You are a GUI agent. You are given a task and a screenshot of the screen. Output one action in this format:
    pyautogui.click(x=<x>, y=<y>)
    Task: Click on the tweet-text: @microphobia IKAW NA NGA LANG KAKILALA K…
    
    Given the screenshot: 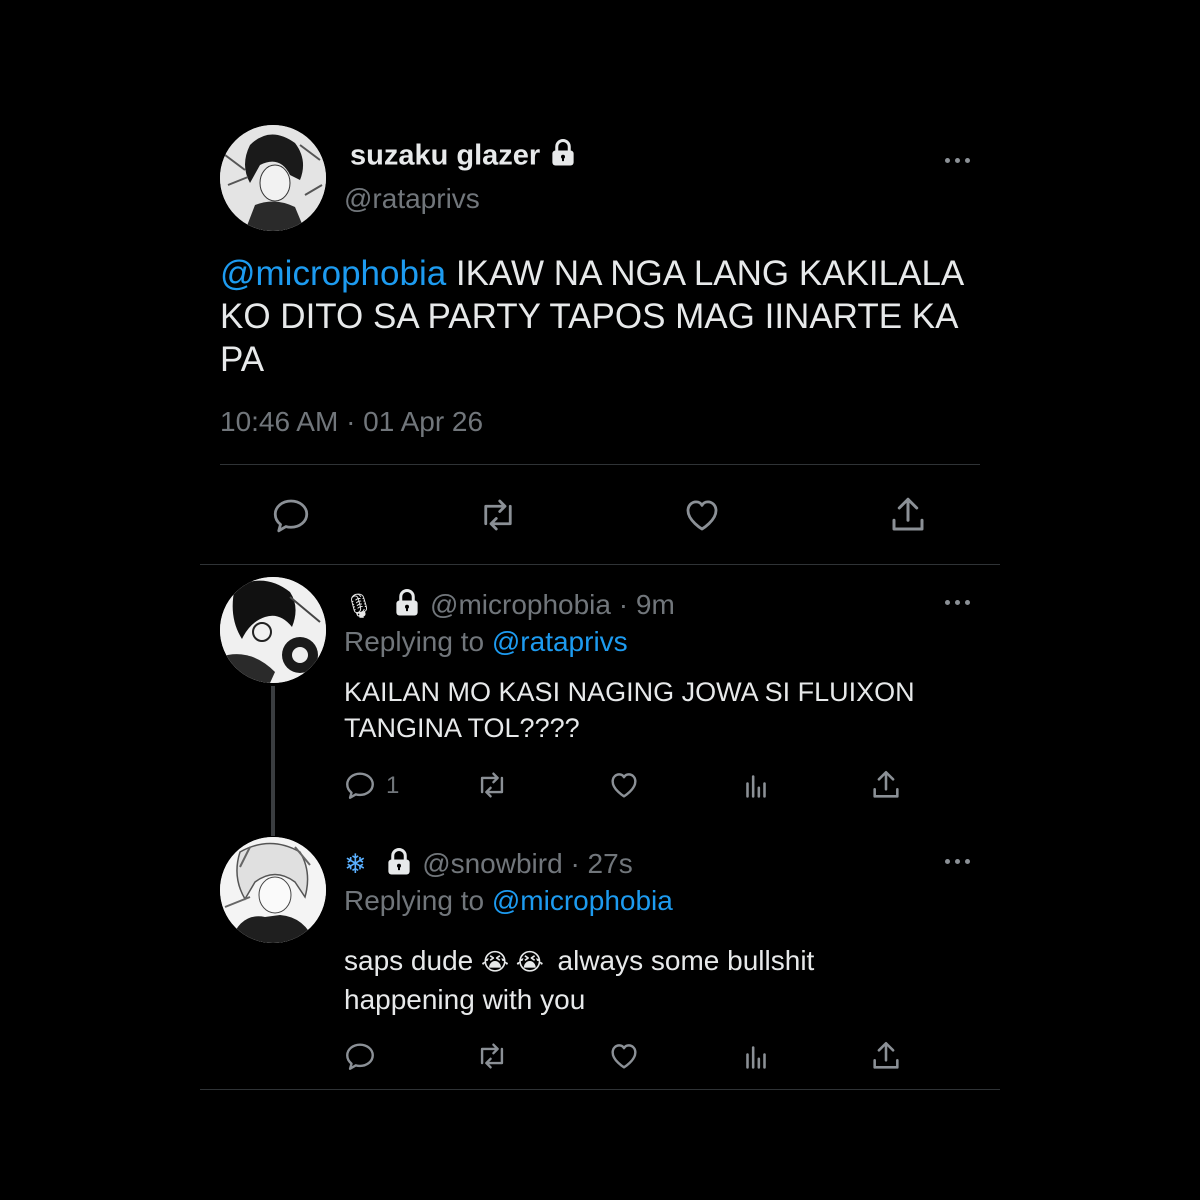 What is the action you would take?
    pyautogui.click(x=591, y=316)
    